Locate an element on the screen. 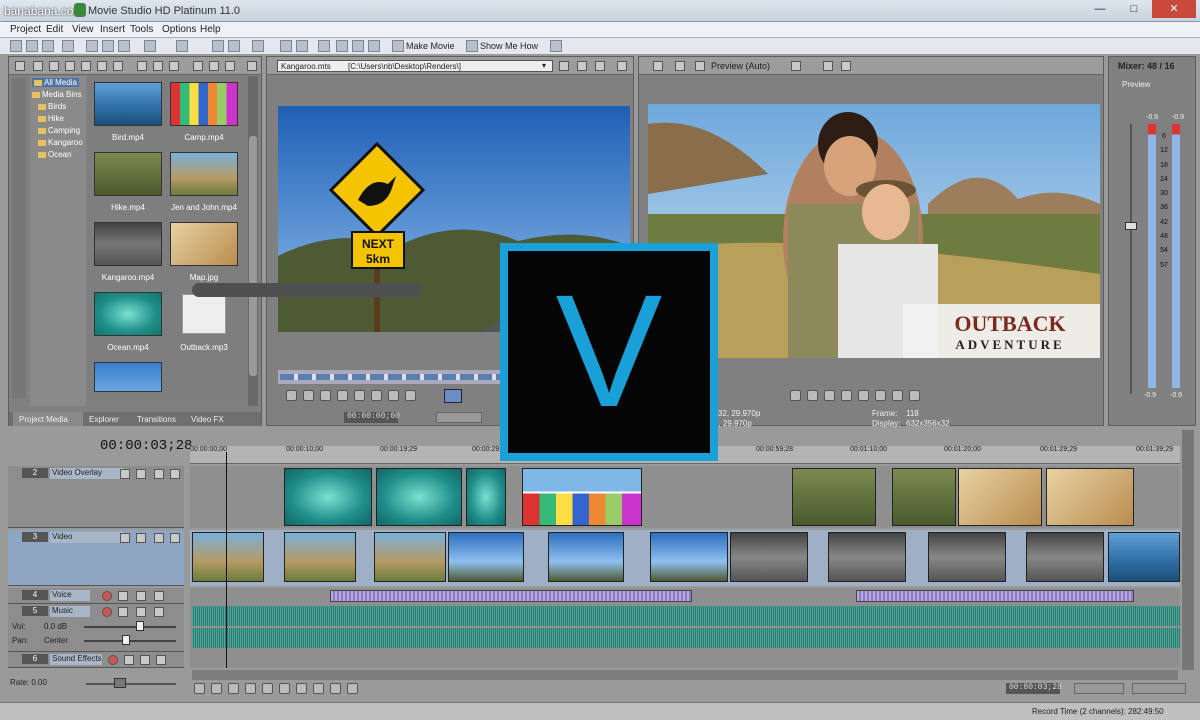 This screenshot has width=1200, height=720. track-header-music: 5 Music Vol: 0.0 dB Pan: Center is located at coordinates (96, 628).